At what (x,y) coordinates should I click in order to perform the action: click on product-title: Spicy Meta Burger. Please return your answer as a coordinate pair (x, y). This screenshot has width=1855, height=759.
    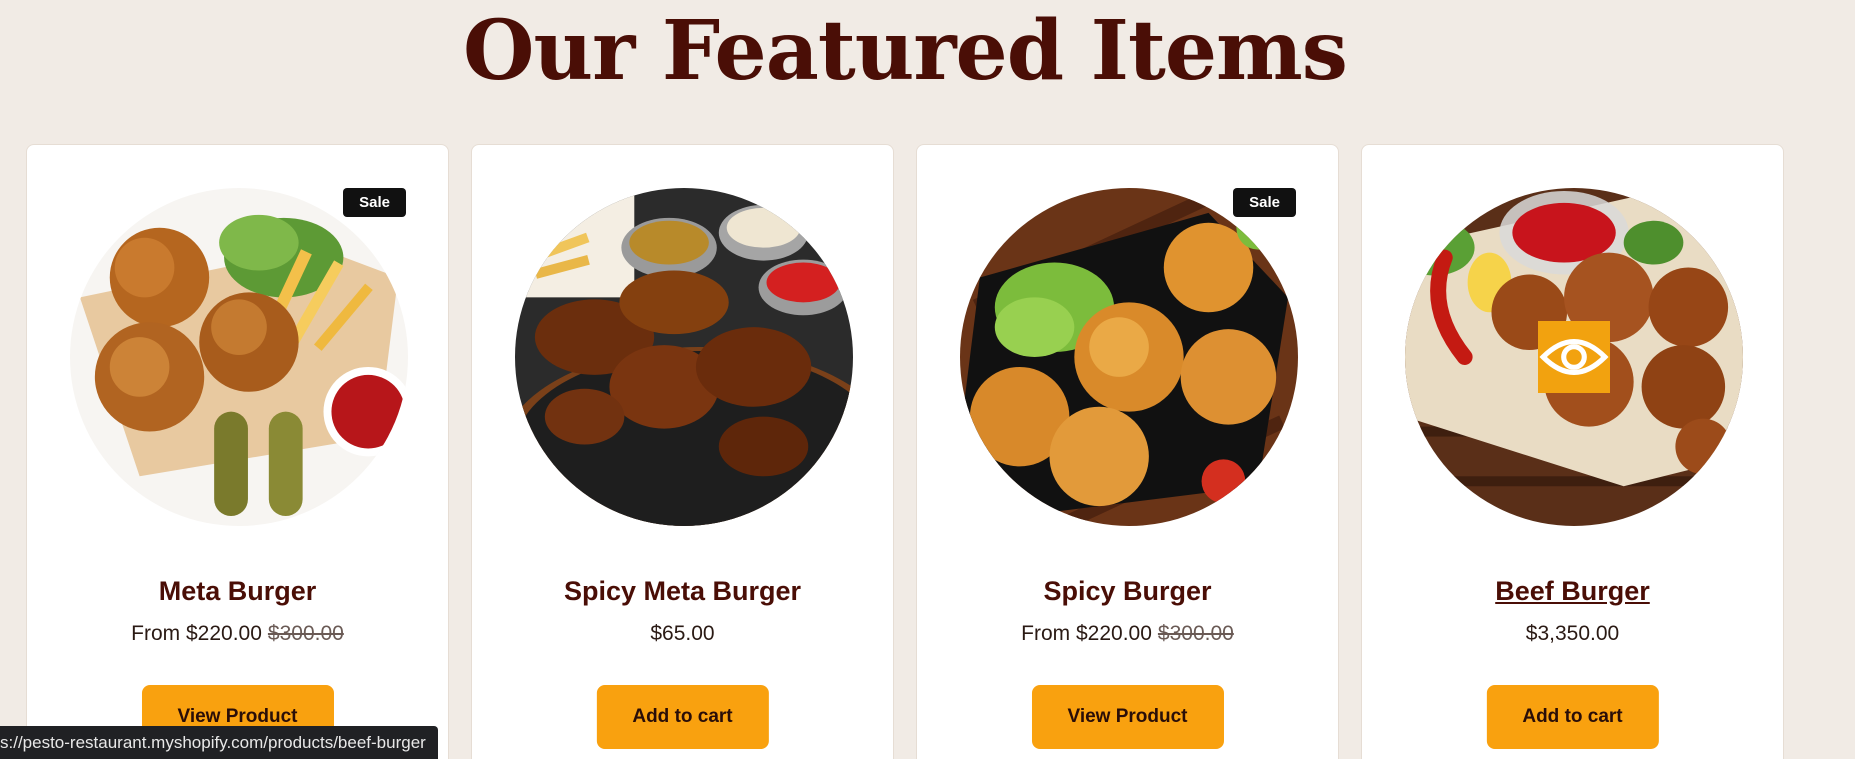
    Looking at the image, I should click on (682, 591).